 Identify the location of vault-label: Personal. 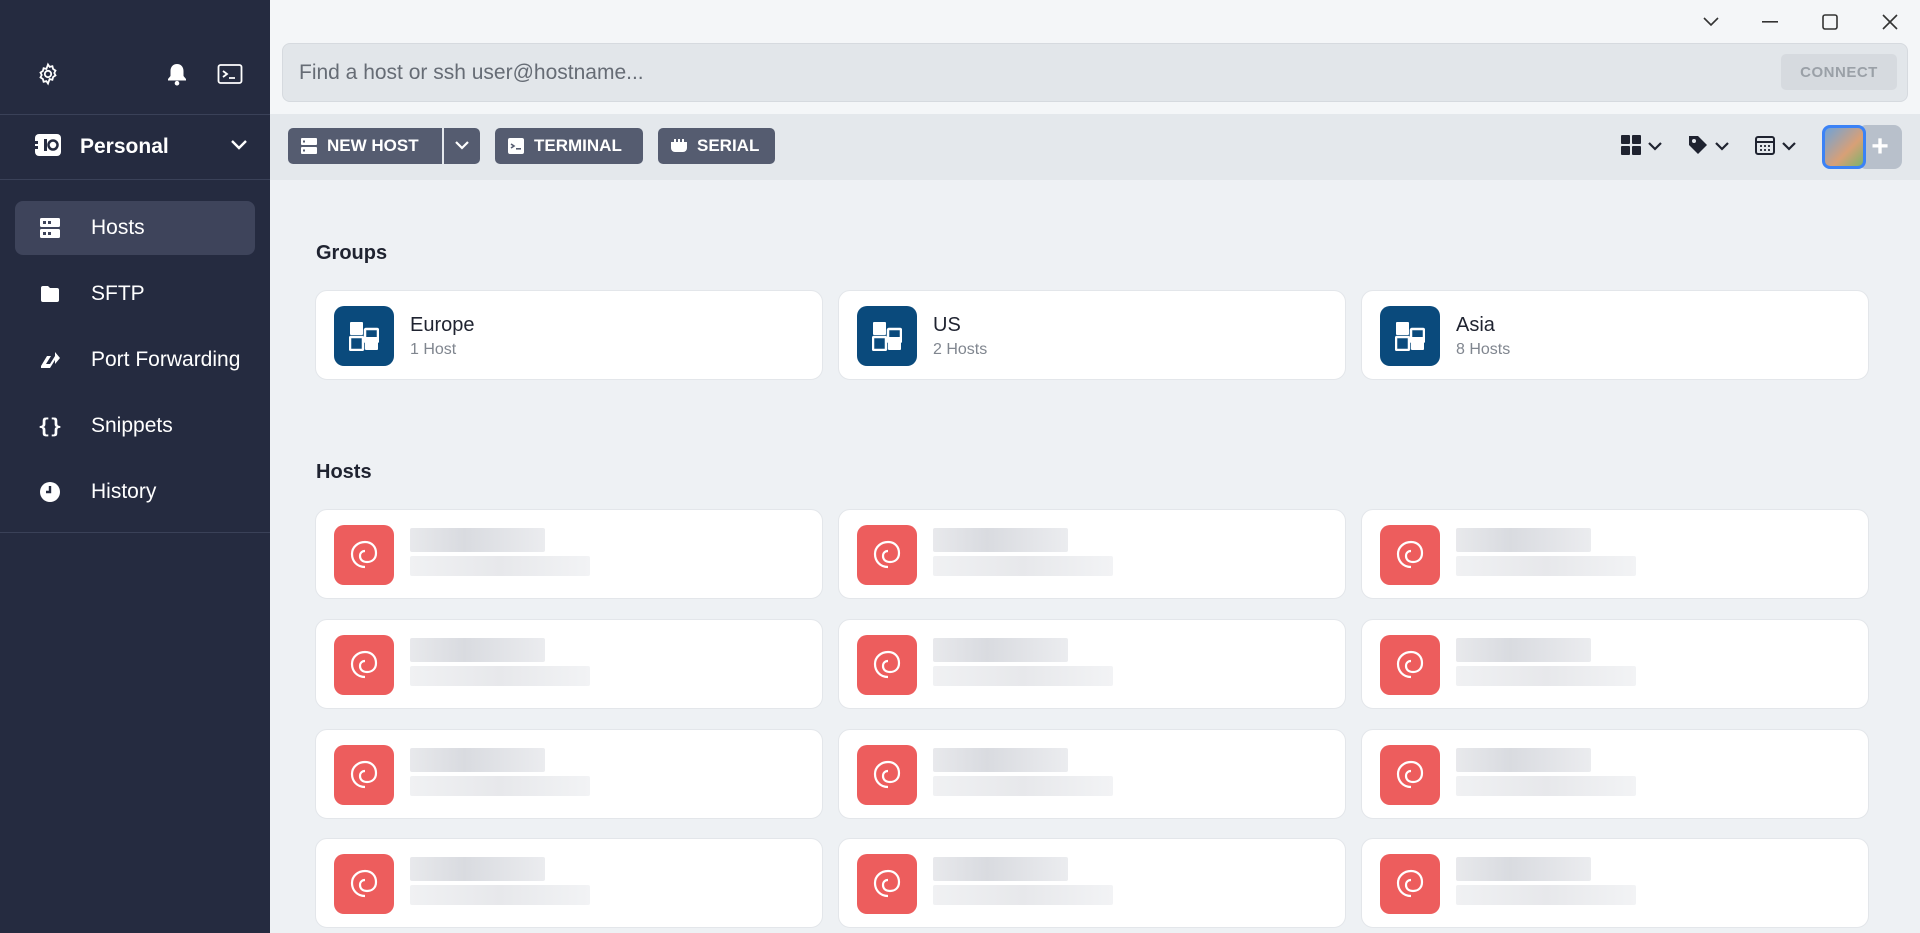
(124, 146).